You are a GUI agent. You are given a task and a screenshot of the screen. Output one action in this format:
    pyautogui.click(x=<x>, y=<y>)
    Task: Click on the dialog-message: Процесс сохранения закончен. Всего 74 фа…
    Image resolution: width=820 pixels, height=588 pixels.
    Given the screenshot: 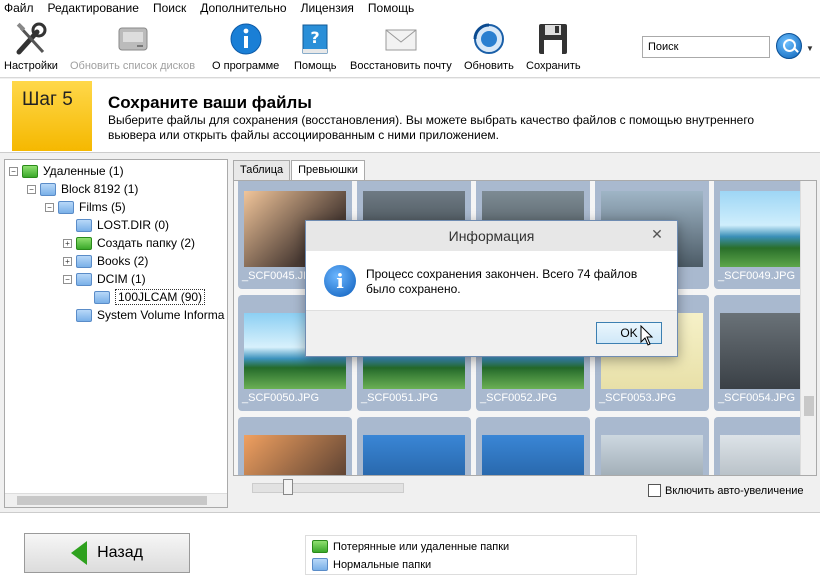 What is the action you would take?
    pyautogui.click(x=502, y=281)
    